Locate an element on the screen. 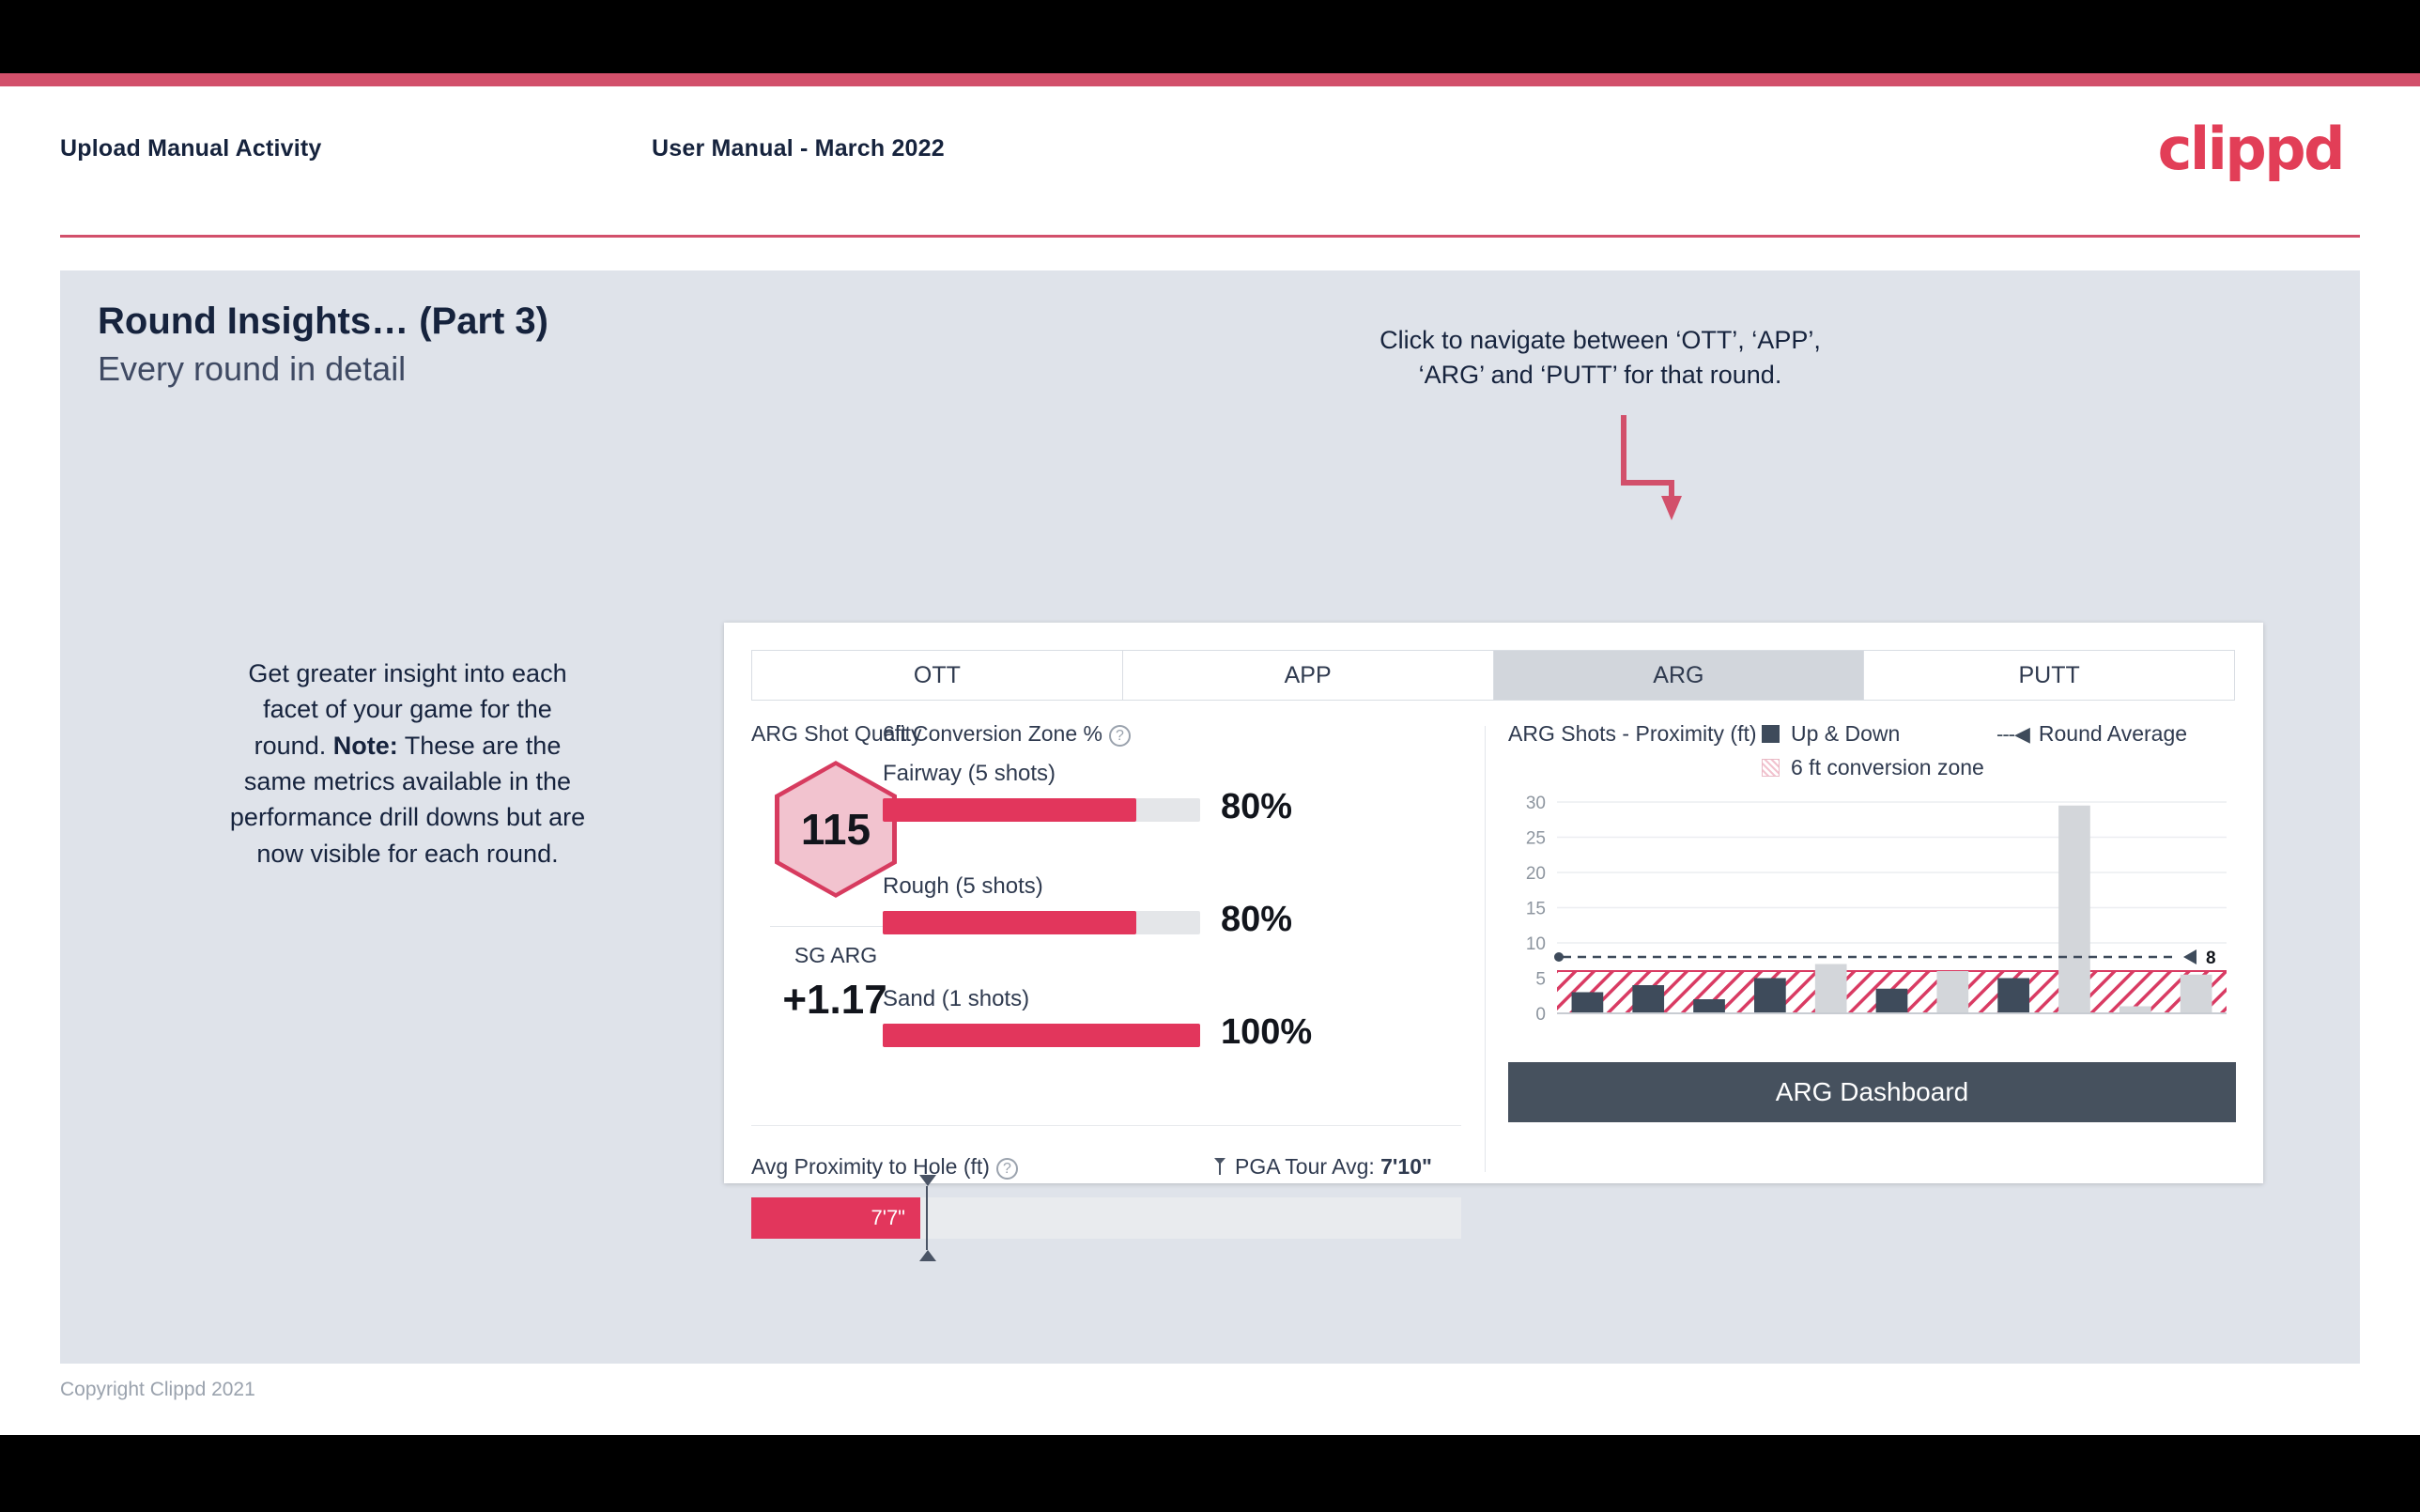 The width and height of the screenshot is (2420, 1512). shot-quality-hexagon: 115 is located at coordinates (836, 829).